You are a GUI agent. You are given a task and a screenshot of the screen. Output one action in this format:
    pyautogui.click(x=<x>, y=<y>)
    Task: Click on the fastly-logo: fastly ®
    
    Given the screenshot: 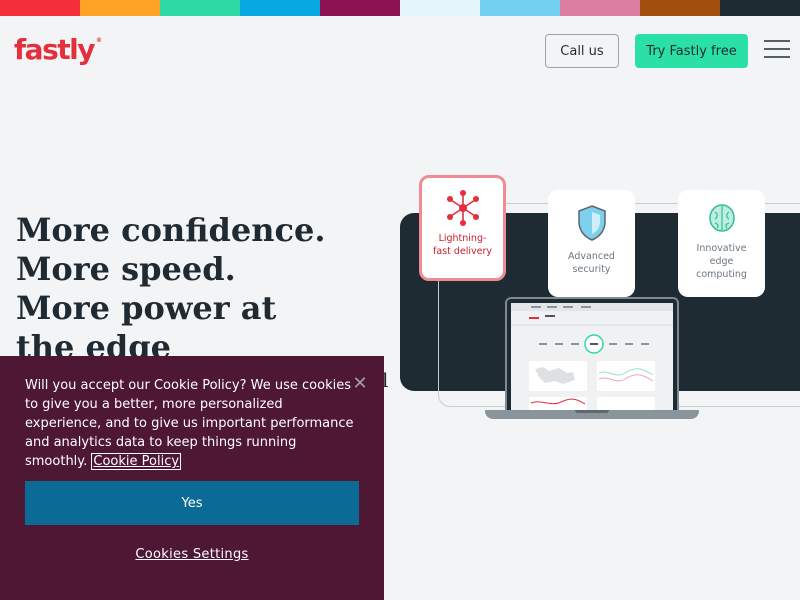 What is the action you would take?
    pyautogui.click(x=58, y=49)
    